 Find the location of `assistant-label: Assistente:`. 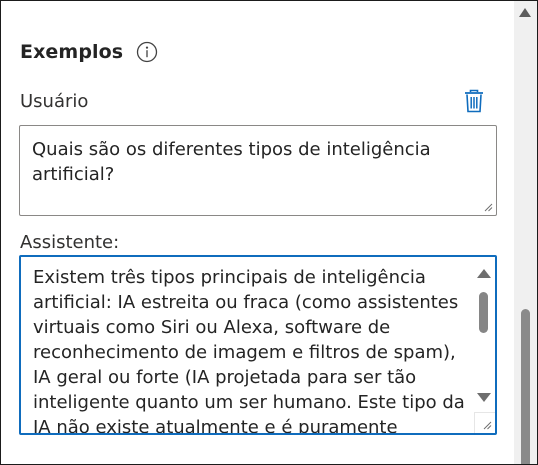

assistant-label: Assistente: is located at coordinates (70, 242).